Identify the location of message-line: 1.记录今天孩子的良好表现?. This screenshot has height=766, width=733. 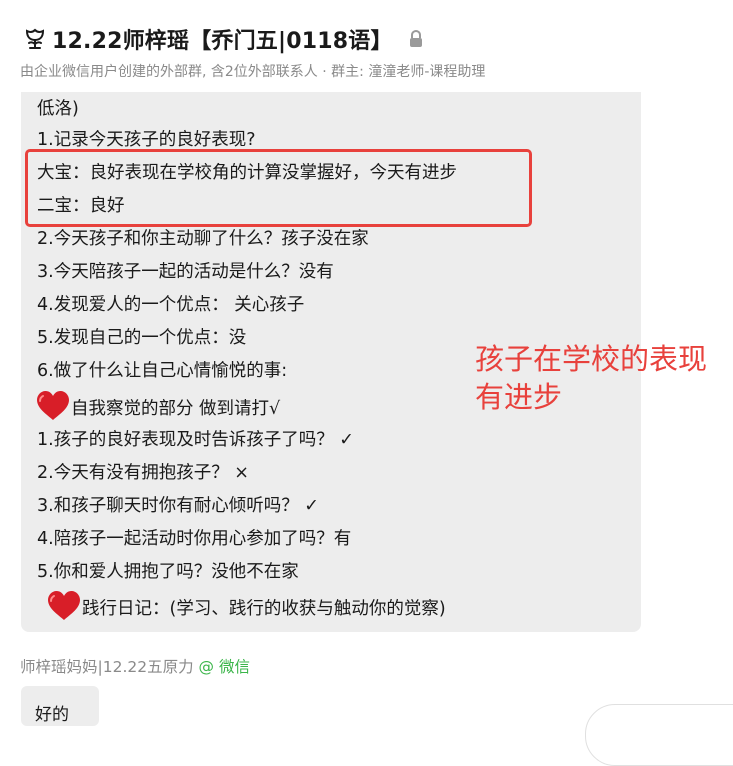
(146, 140).